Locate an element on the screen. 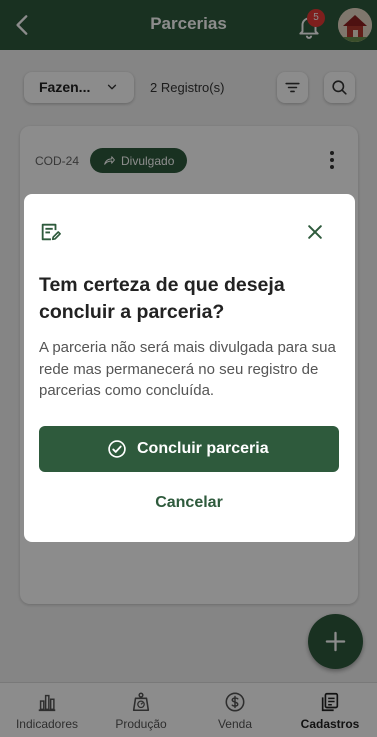  conclude-partnership-label: Concluir parceria is located at coordinates (203, 448).